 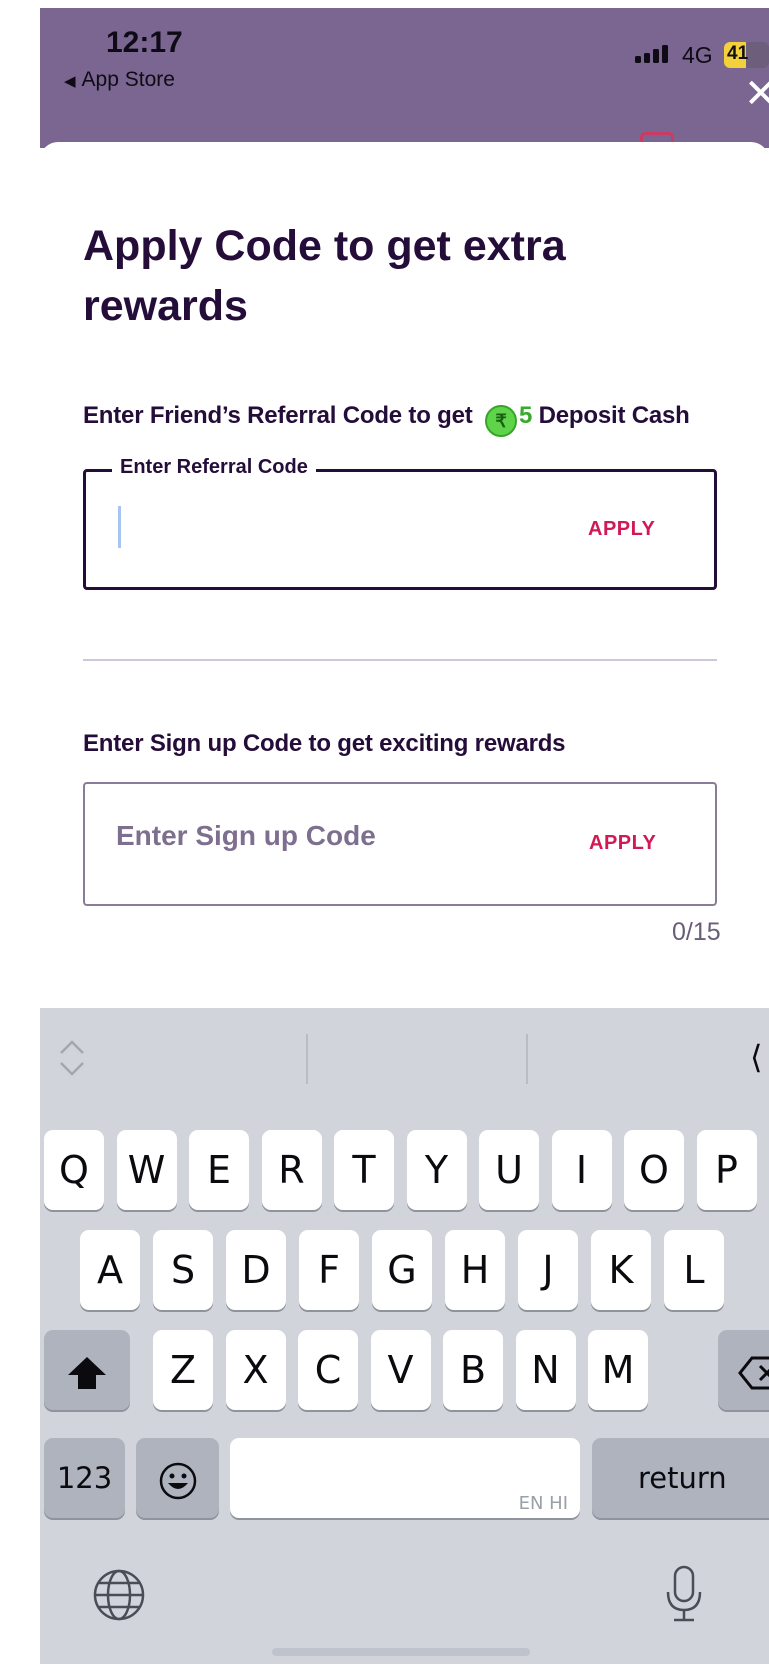 What do you see at coordinates (119, 527) in the screenshot?
I see `text-cursor` at bounding box center [119, 527].